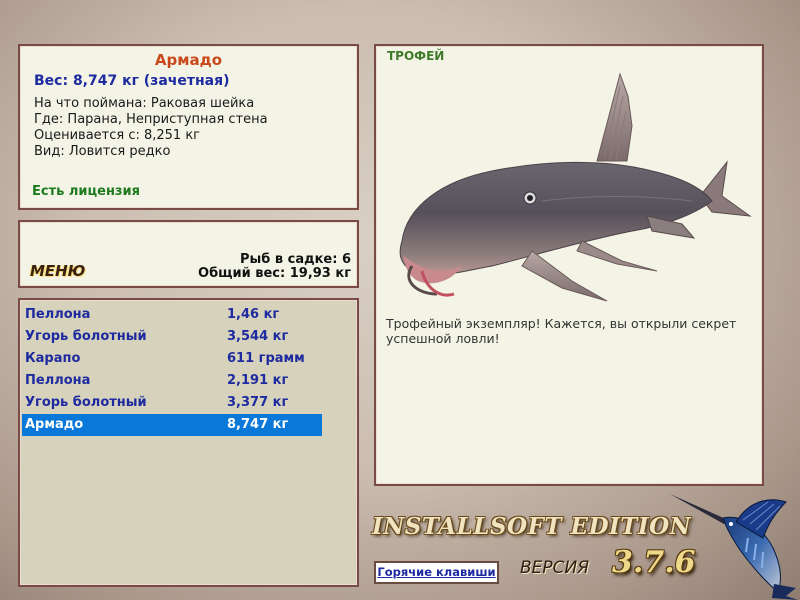 This screenshot has width=800, height=600. Describe the element at coordinates (151, 119) in the screenshot. I see `location-line: Где: Парана, Неприступная стена` at that location.